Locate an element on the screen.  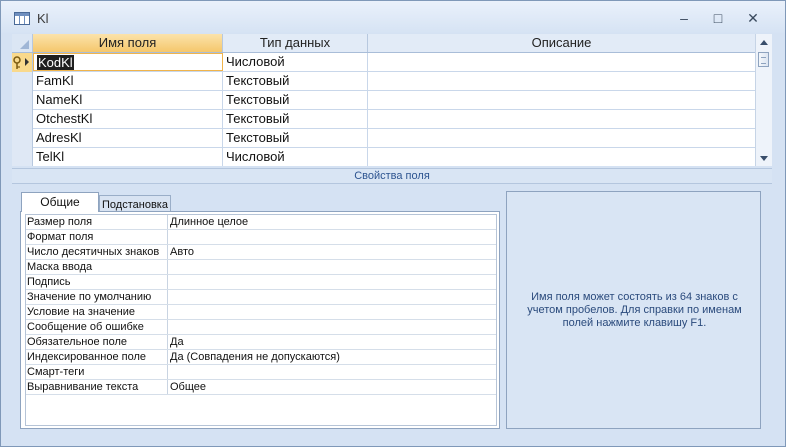
grid-header: Имя поля Тип данных Описание is located at coordinates (383, 43).